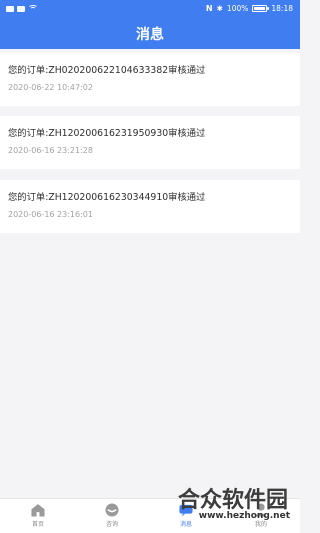 This screenshot has height=533, width=320. I want to click on message-icon, so click(186, 510).